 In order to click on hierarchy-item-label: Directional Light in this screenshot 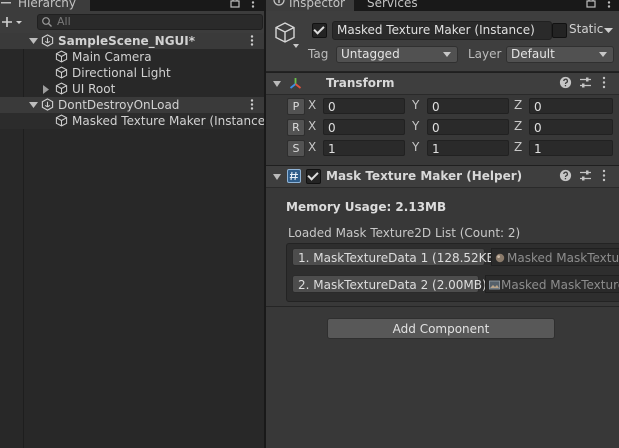, I will do `click(121, 73)`.